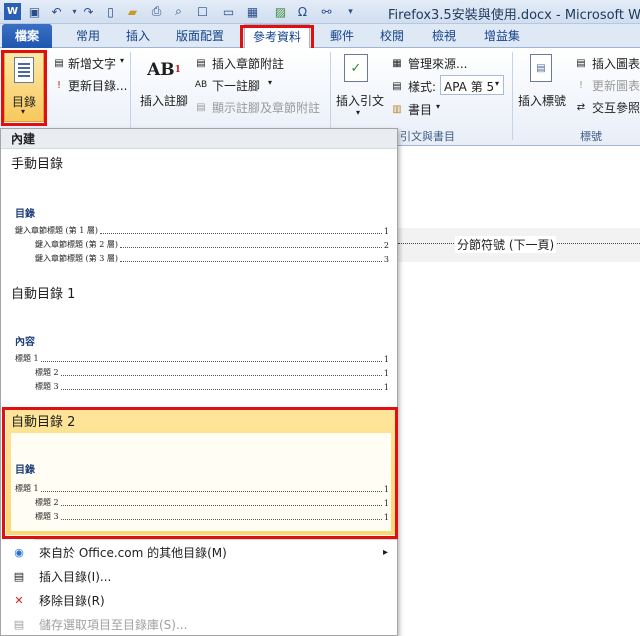 The width and height of the screenshot is (640, 636). Describe the element at coordinates (216, 539) in the screenshot. I see `menu-separator` at that location.